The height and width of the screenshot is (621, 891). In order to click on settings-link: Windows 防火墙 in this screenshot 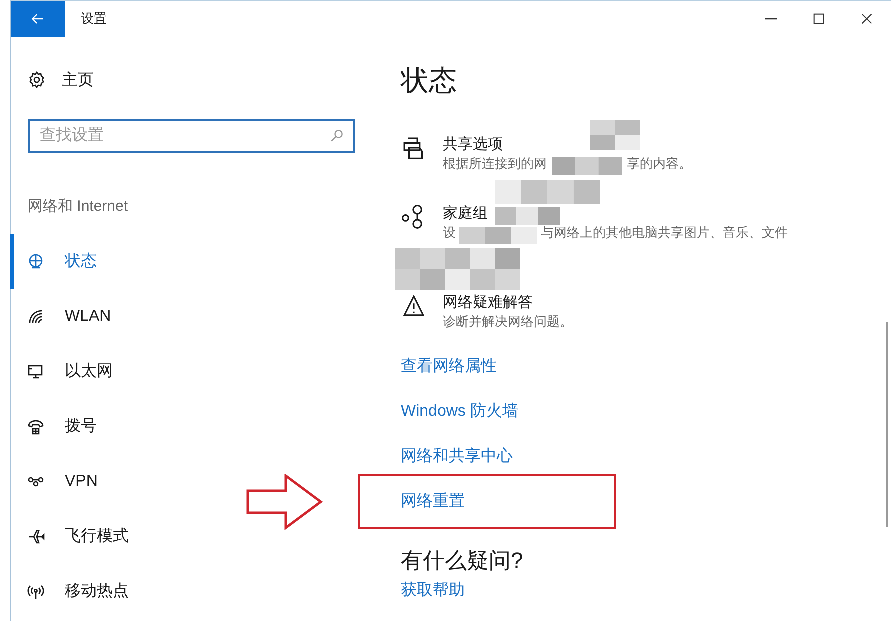, I will do `click(459, 411)`.